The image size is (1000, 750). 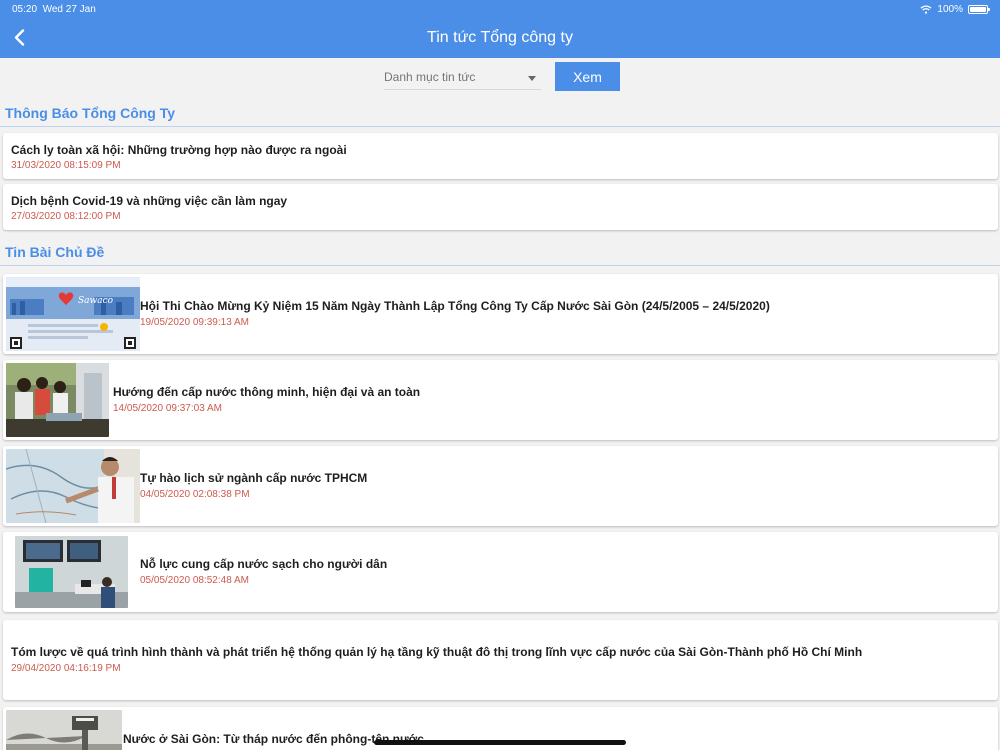 What do you see at coordinates (167, 408) in the screenshot?
I see `article-date: 14/05/2020 09:37:03 AM` at bounding box center [167, 408].